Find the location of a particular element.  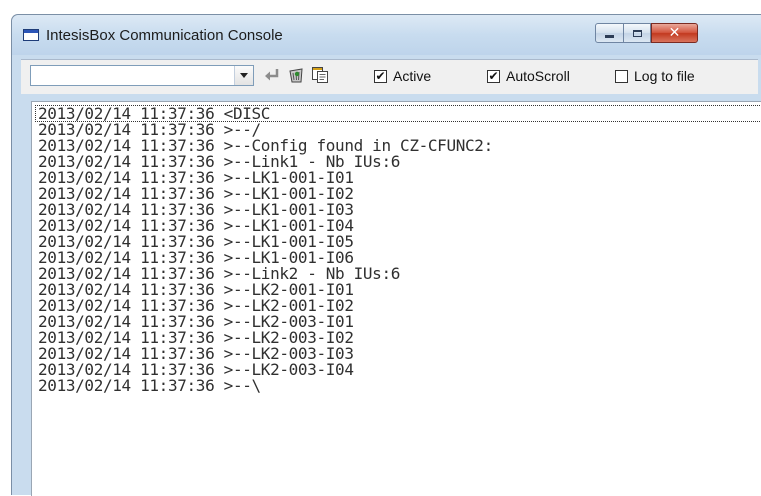

enter-icon is located at coordinates (272, 75).